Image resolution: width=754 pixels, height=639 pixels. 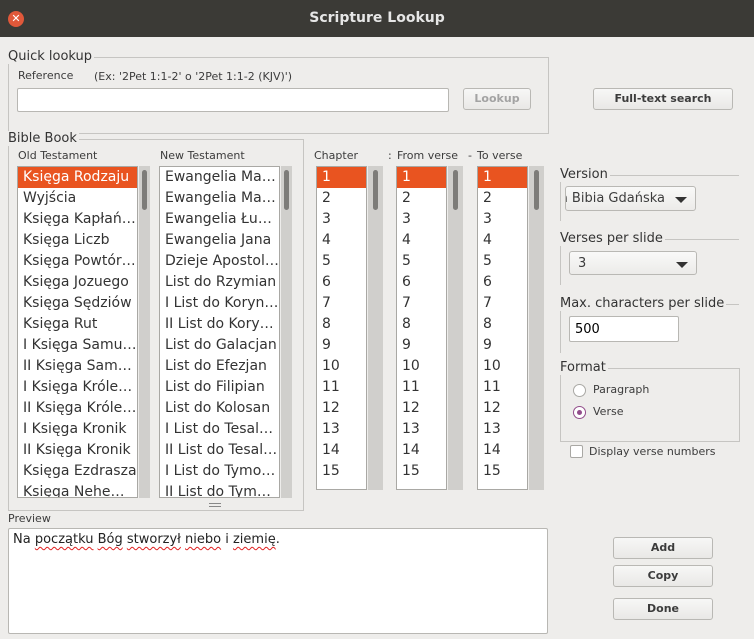 I want to click on list-item: II List do Tymoteusza, so click(x=219, y=489).